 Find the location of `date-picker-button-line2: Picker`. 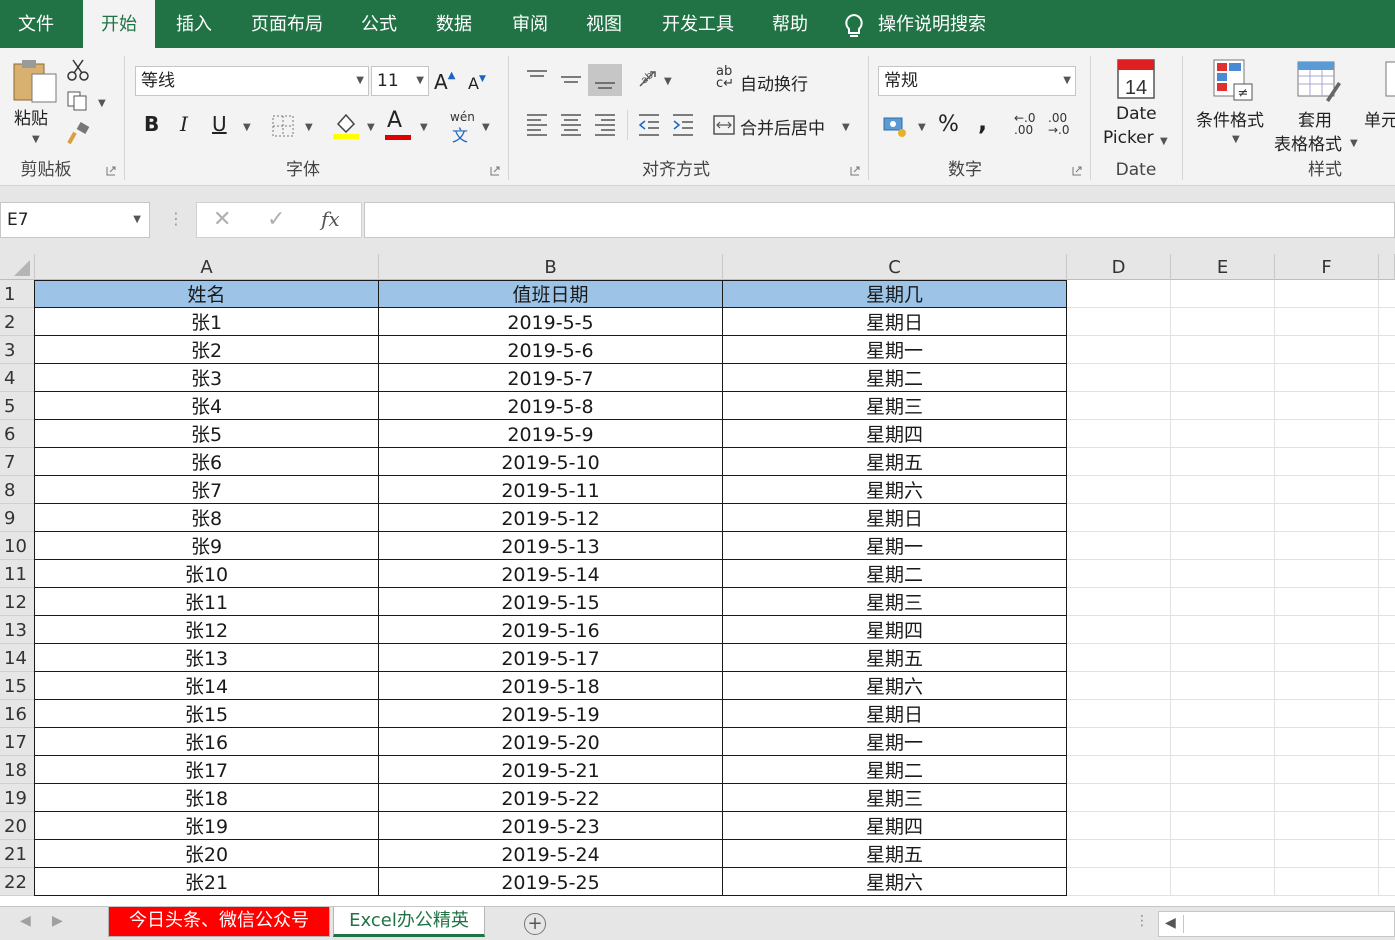

date-picker-button-line2: Picker is located at coordinates (1128, 138).